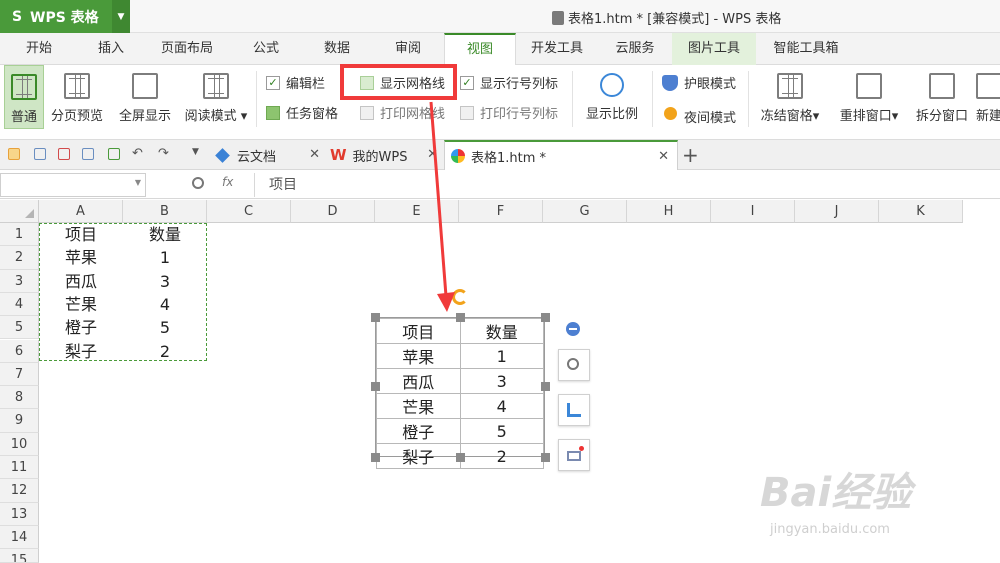 The image size is (1000, 563). I want to click on tab-page-layout: 页面布局, so click(187, 49).